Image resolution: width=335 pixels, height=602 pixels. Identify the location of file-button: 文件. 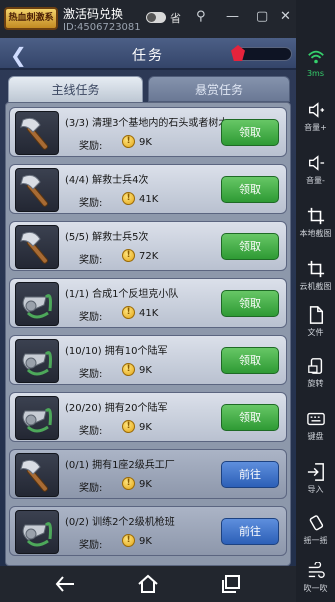
(315, 322).